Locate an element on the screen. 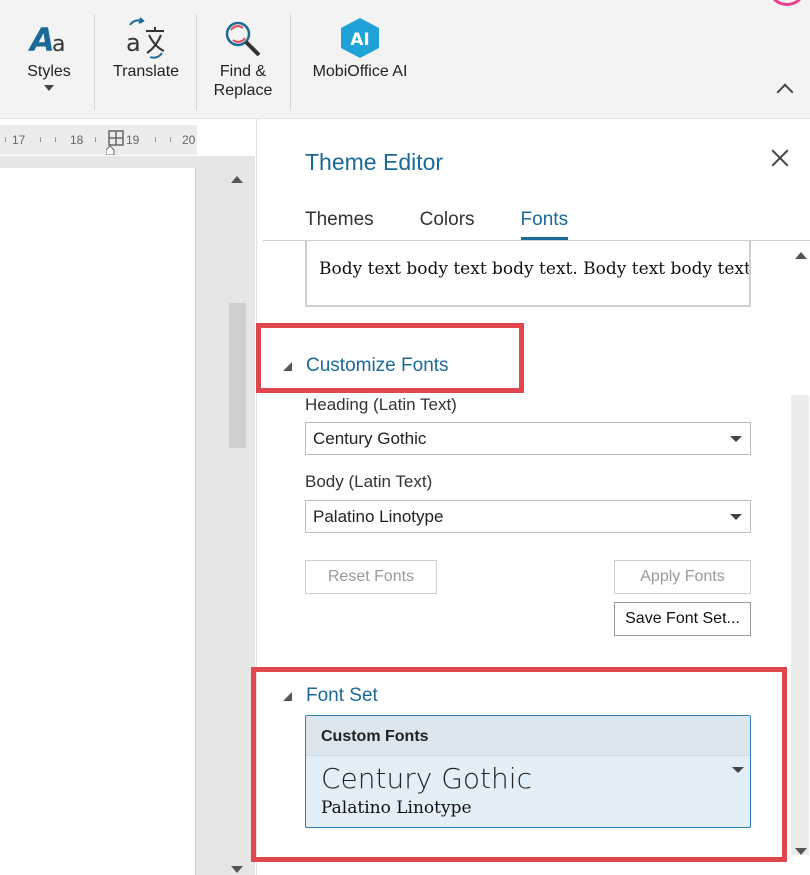 The width and height of the screenshot is (810, 875). panel-scroll-down-icon is located at coordinates (801, 851).